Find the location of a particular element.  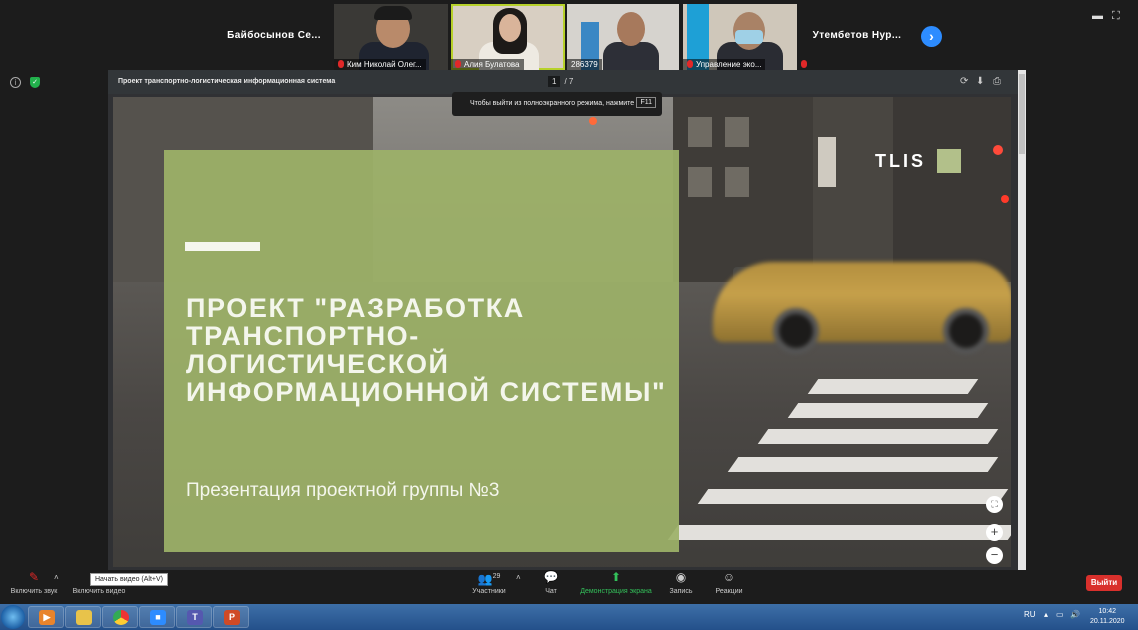

language-indicator: RU is located at coordinates (1030, 614).